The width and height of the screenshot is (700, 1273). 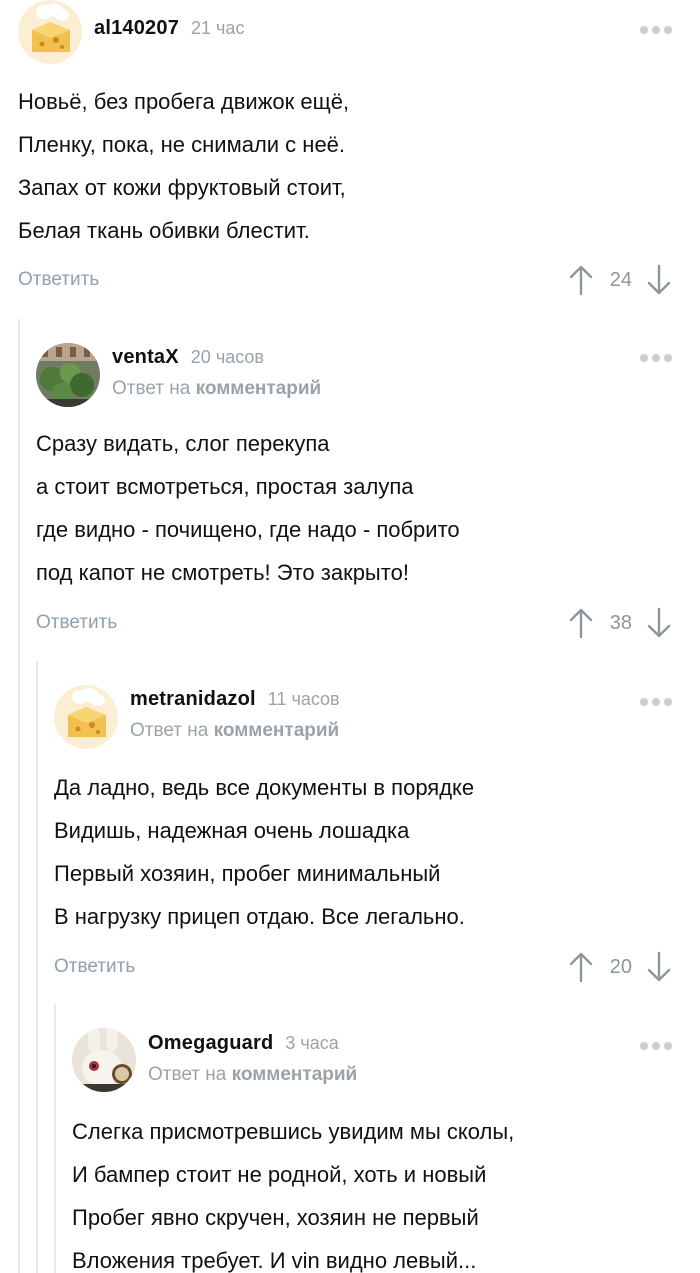 I want to click on comment-line: под капот не смотреть! Это закрыто!, so click(x=222, y=572).